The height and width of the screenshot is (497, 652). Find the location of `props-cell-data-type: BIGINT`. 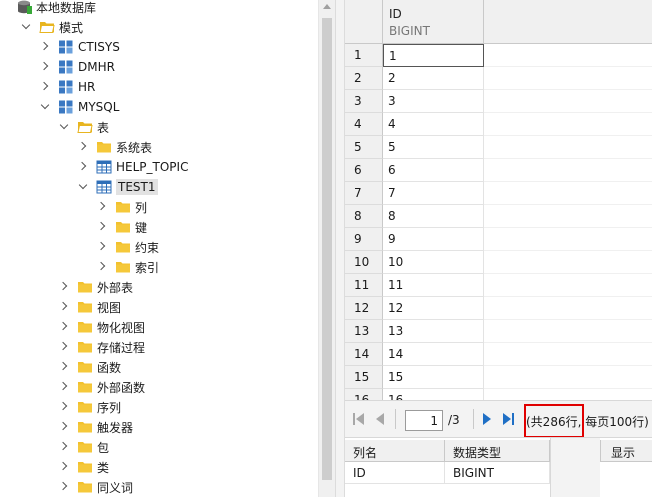

props-cell-data-type: BIGINT is located at coordinates (497, 473).